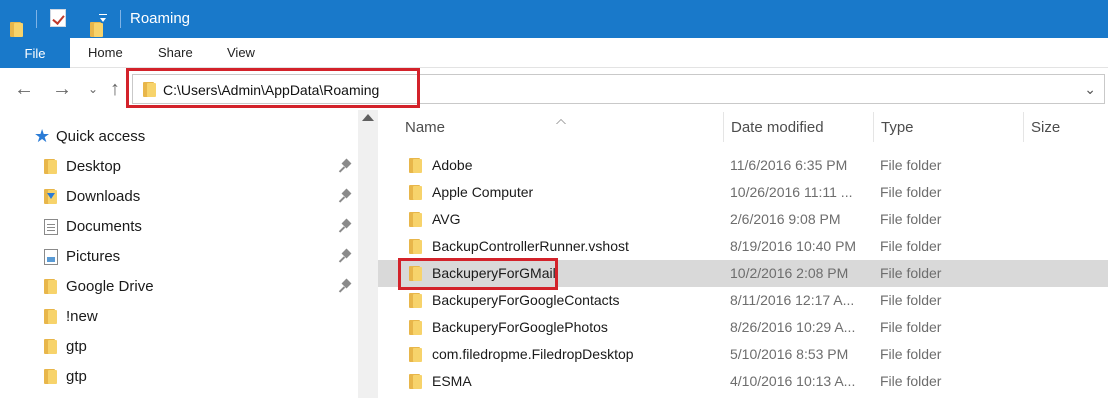  I want to click on sidebar-item-label: Downloads, so click(103, 196).